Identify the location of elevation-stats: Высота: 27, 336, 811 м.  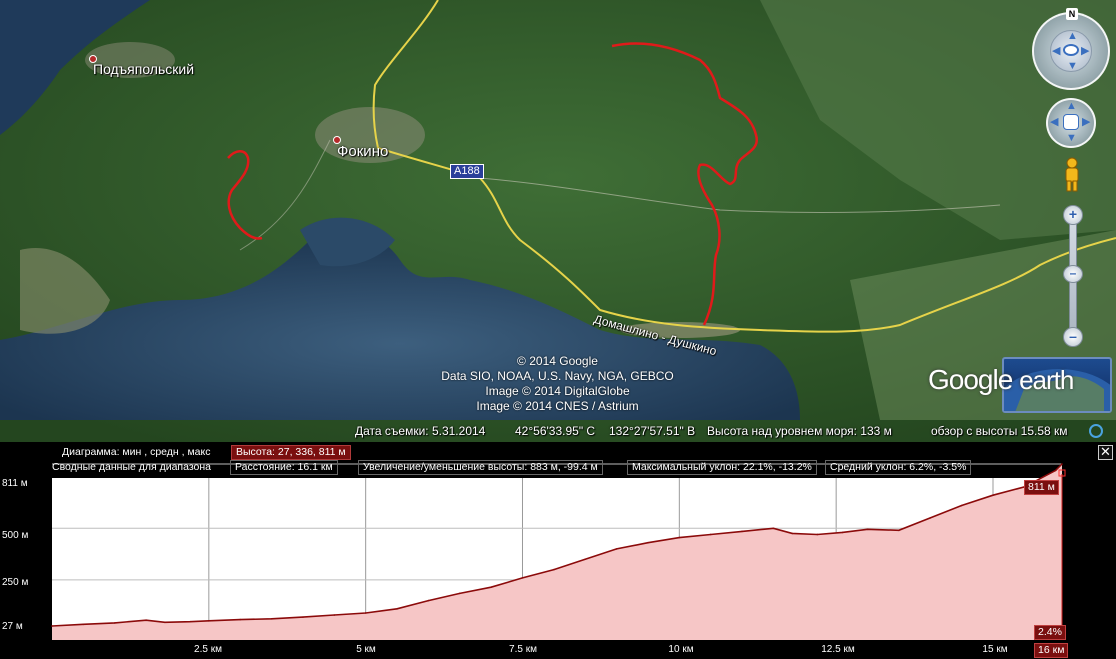
(291, 452).